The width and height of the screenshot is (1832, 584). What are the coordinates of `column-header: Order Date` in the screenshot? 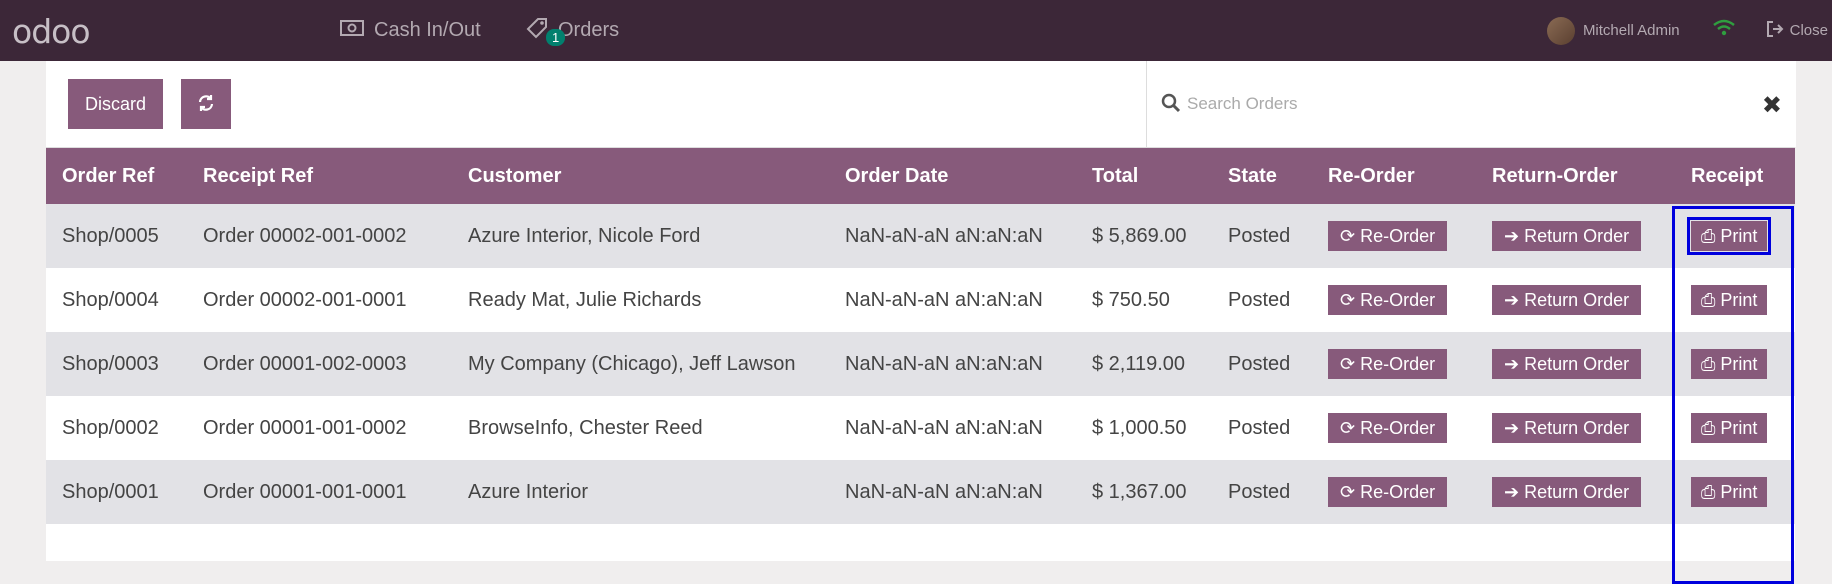 It's located at (897, 175).